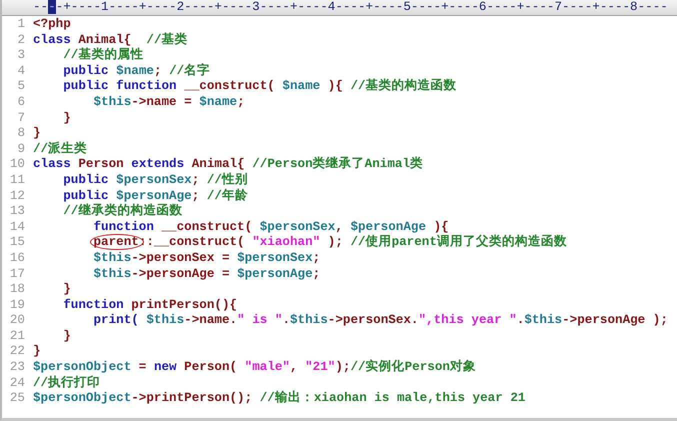 The width and height of the screenshot is (677, 421). What do you see at coordinates (380, 321) in the screenshot?
I see `code-line: print( $this->name." is ".$this->personSex.",this year ".$this->personAge );` at bounding box center [380, 321].